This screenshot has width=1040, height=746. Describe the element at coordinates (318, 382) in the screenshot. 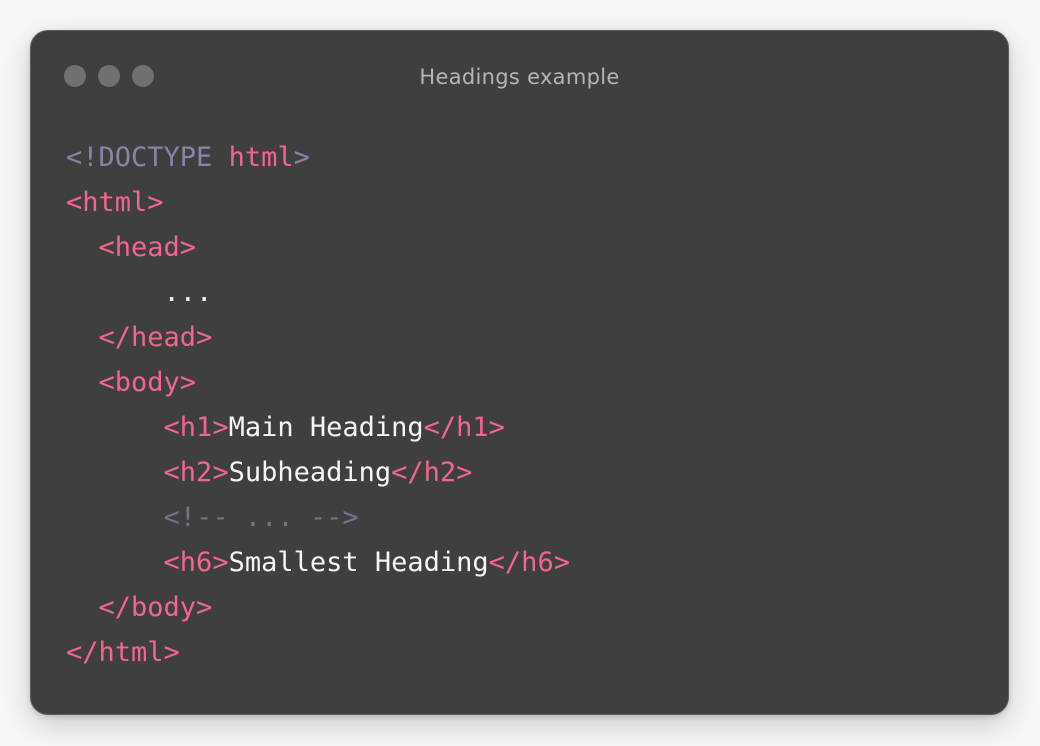

I see `code-line: <body>` at that location.